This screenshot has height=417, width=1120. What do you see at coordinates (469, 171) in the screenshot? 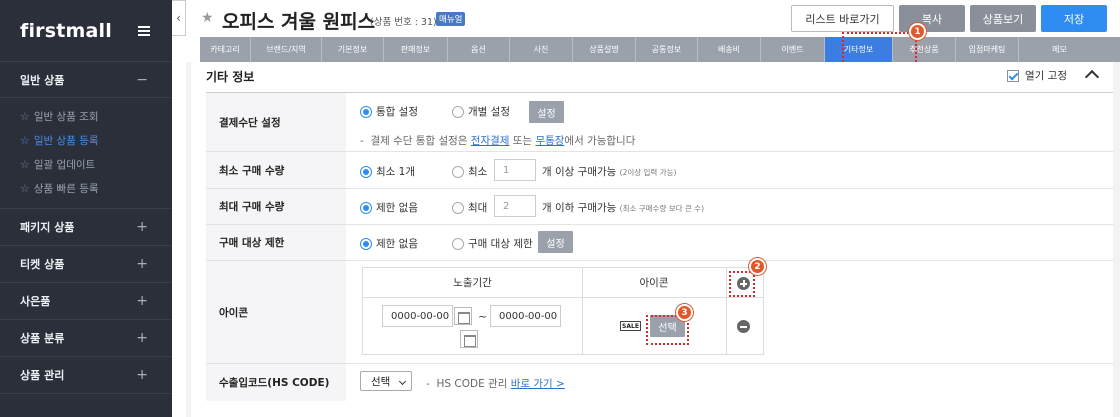
I see `min-qty-option-custom: 최소` at bounding box center [469, 171].